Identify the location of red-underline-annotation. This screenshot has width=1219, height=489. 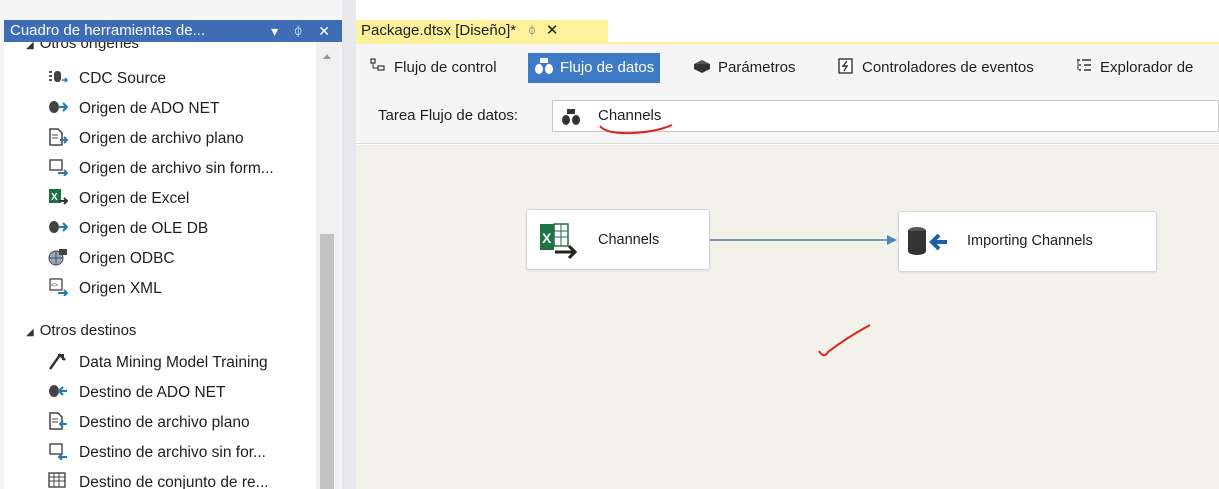
(636, 129).